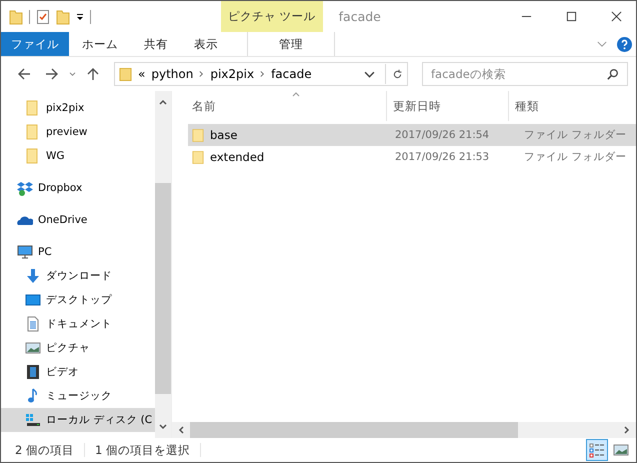 The image size is (637, 463). I want to click on sidebar-item: PC, so click(78, 252).